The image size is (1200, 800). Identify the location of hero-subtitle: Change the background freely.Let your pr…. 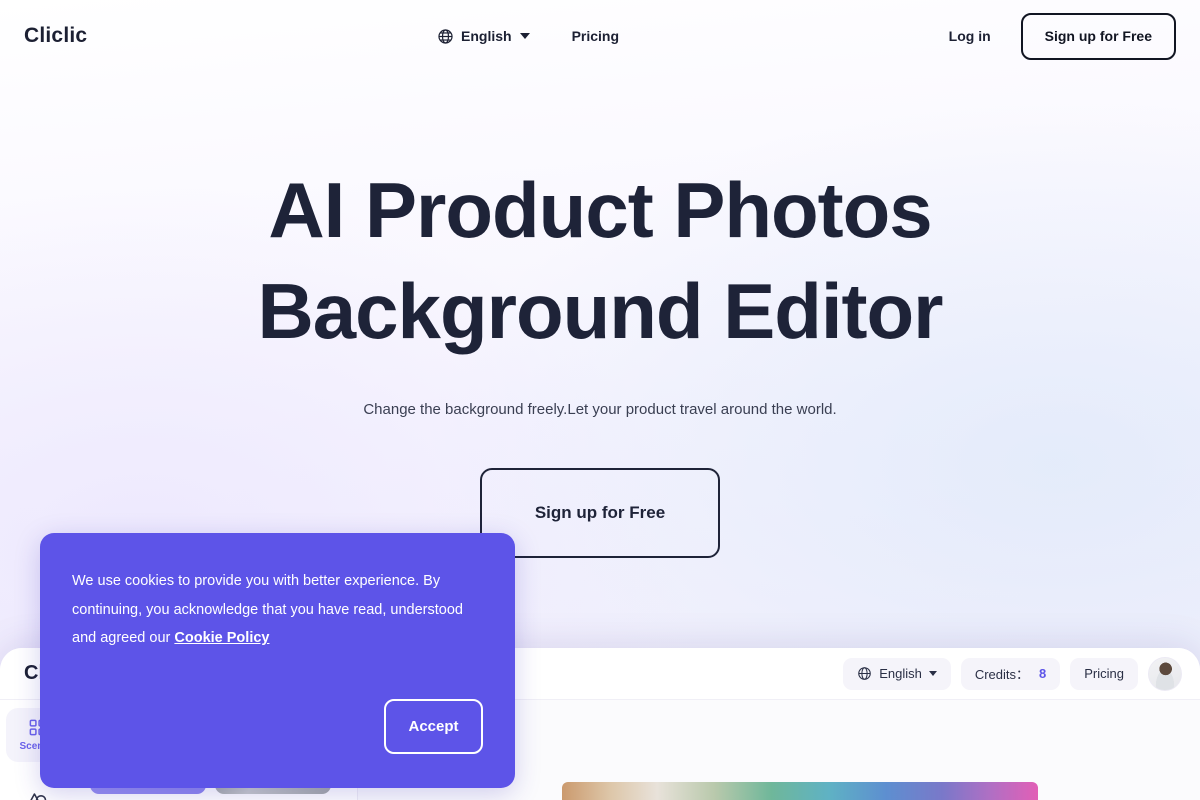
(600, 409).